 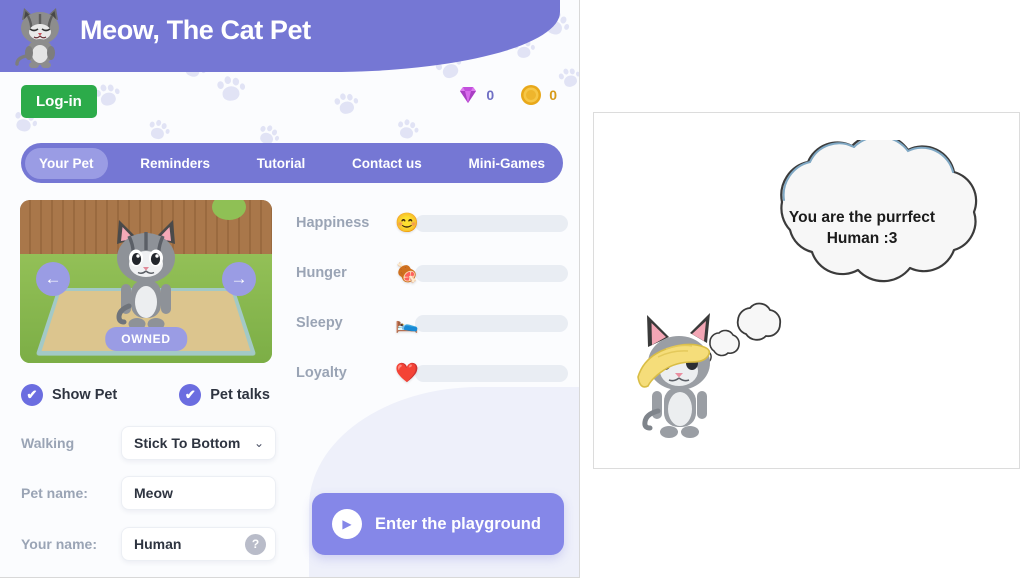 I want to click on stat-bar-loyalty, so click(x=491, y=373).